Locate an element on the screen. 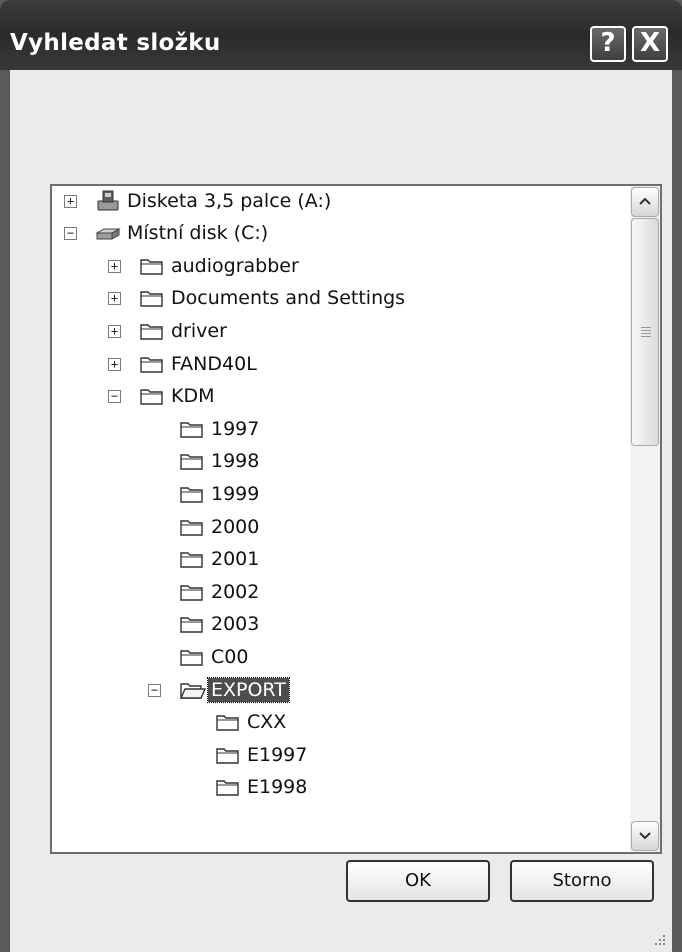  tree-node: E1997 is located at coordinates (332, 755).